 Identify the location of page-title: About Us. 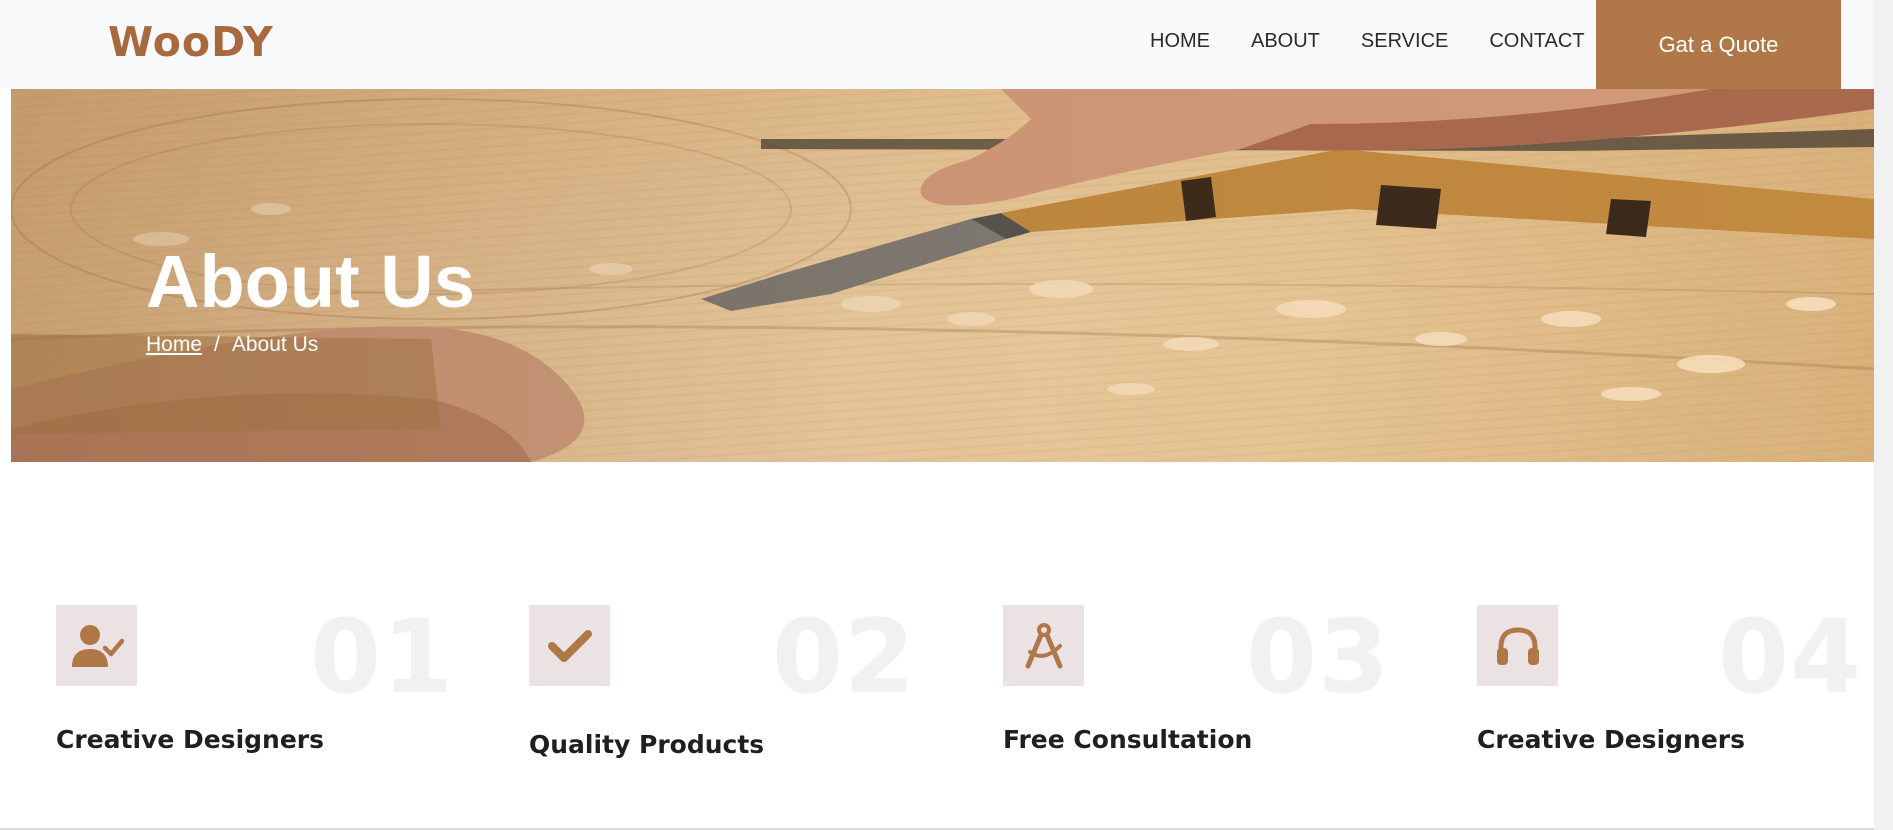
(310, 281).